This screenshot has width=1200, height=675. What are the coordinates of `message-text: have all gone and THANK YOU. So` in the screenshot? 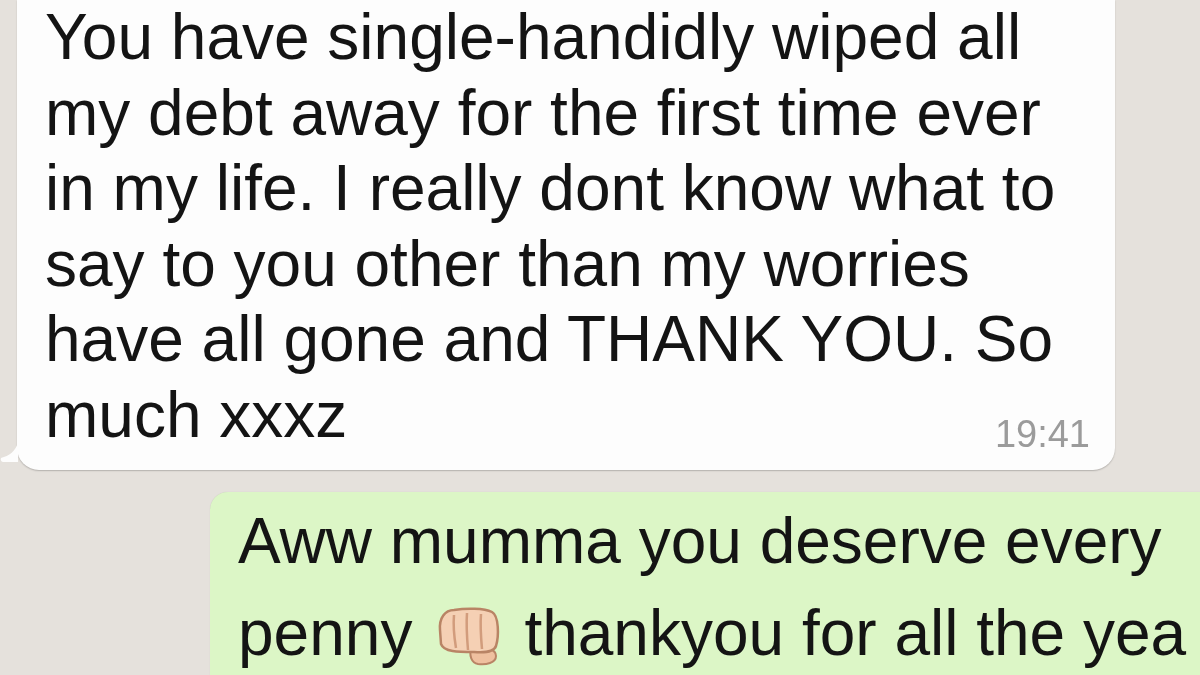 It's located at (549, 339).